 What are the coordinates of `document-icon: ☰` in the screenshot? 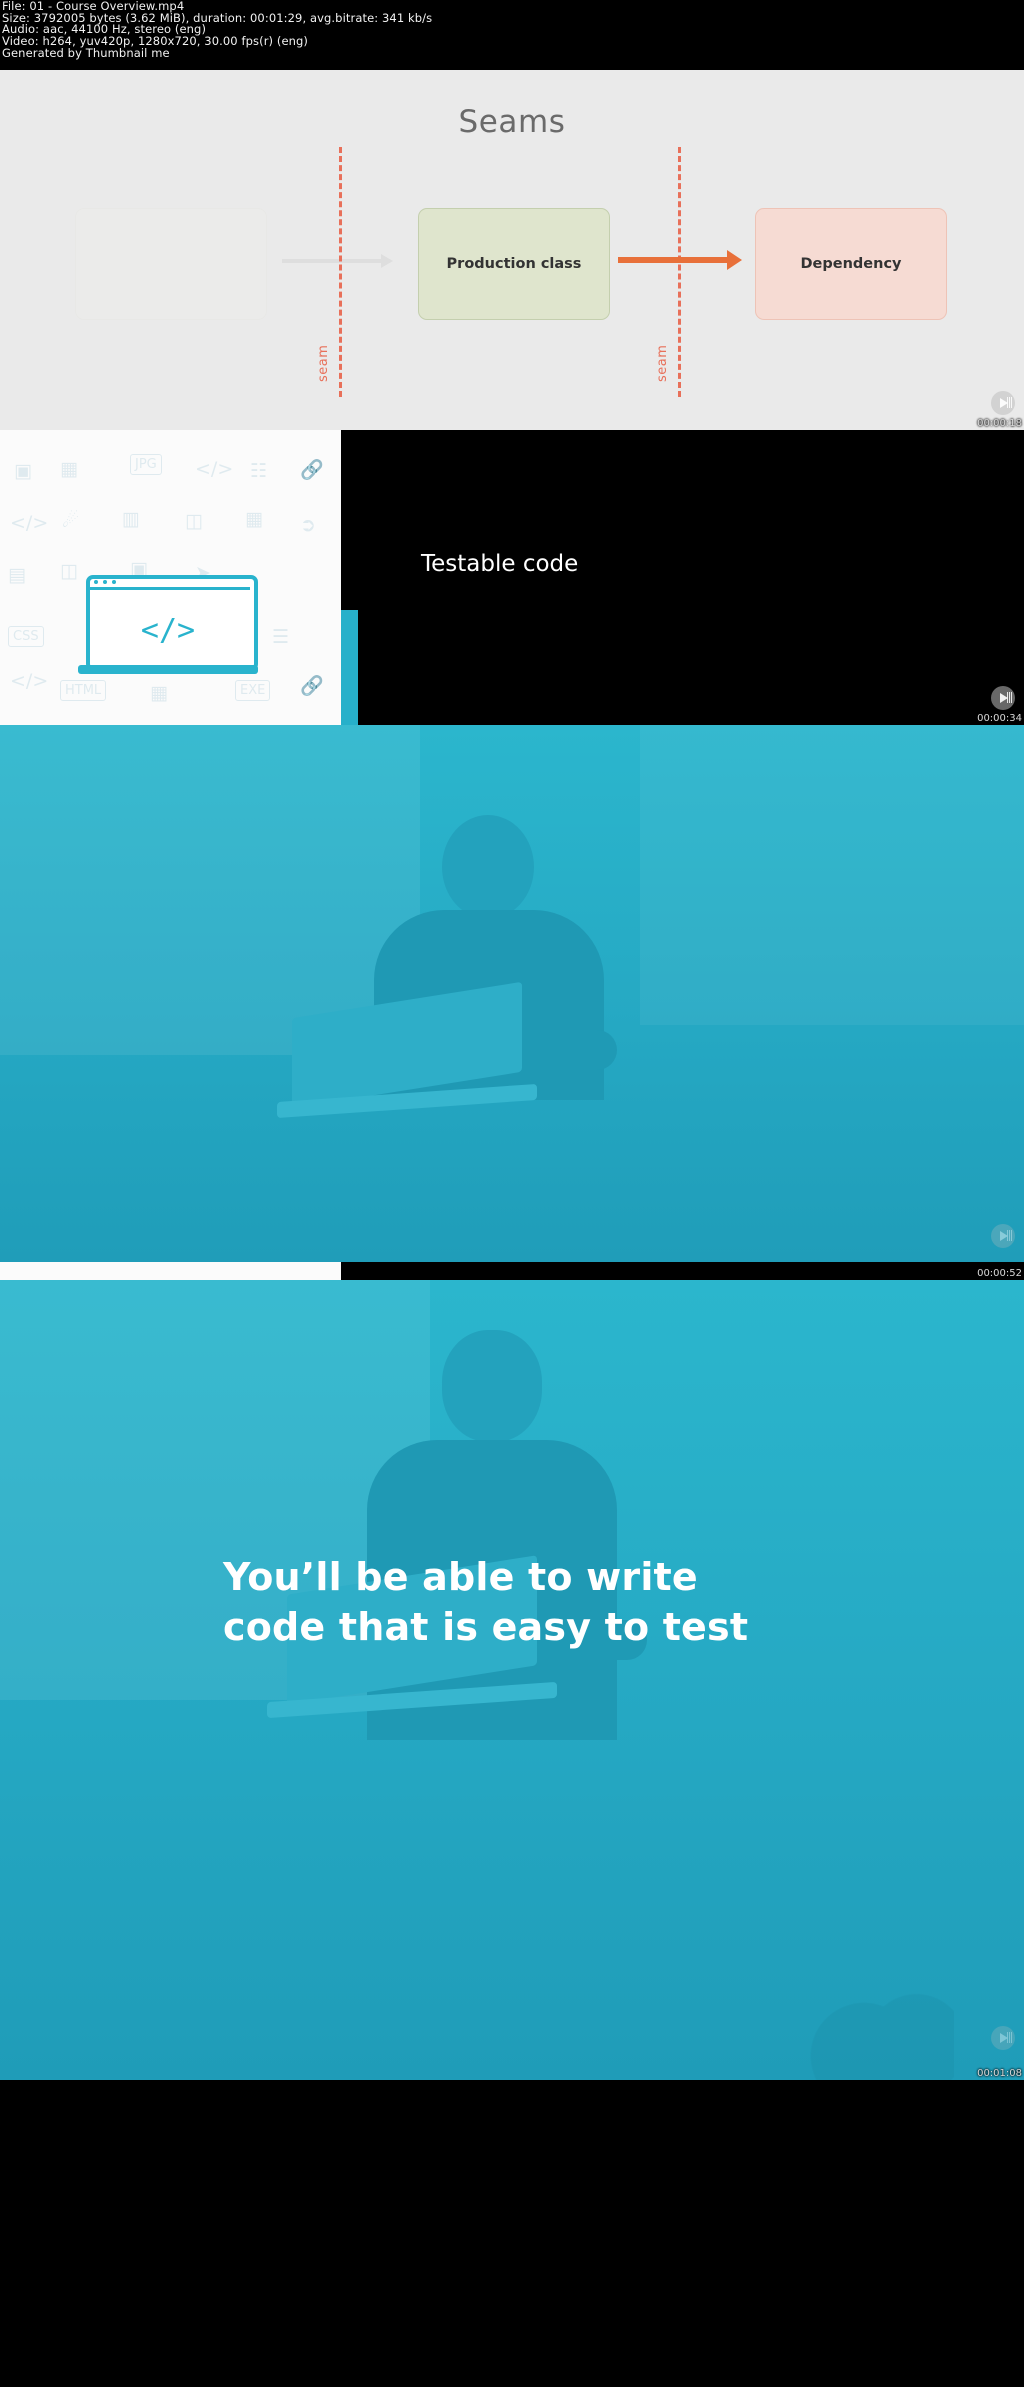 It's located at (281, 637).